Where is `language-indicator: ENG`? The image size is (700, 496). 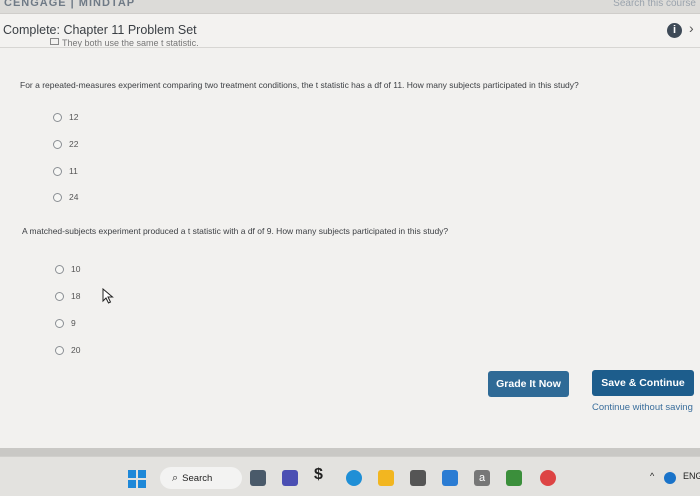 language-indicator: ENG is located at coordinates (691, 476).